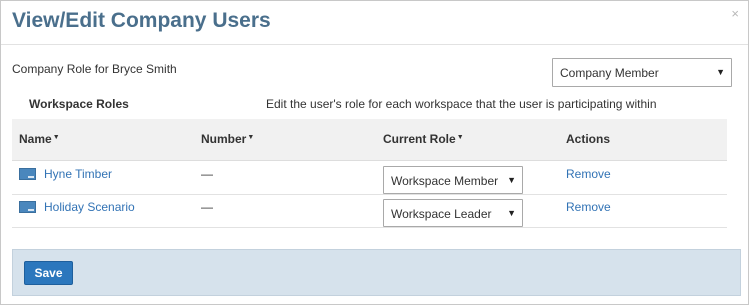  What do you see at coordinates (588, 139) in the screenshot?
I see `column-header-actions: Actions` at bounding box center [588, 139].